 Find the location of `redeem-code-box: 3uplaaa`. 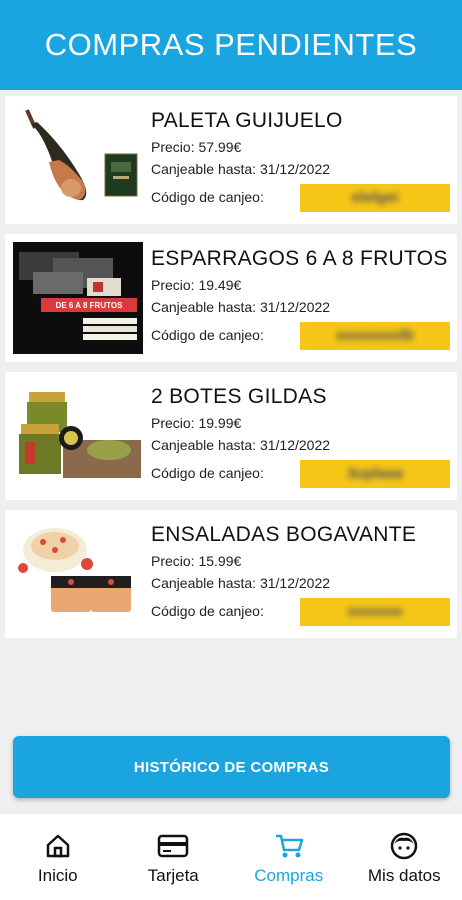

redeem-code-box: 3uplaaa is located at coordinates (375, 474).